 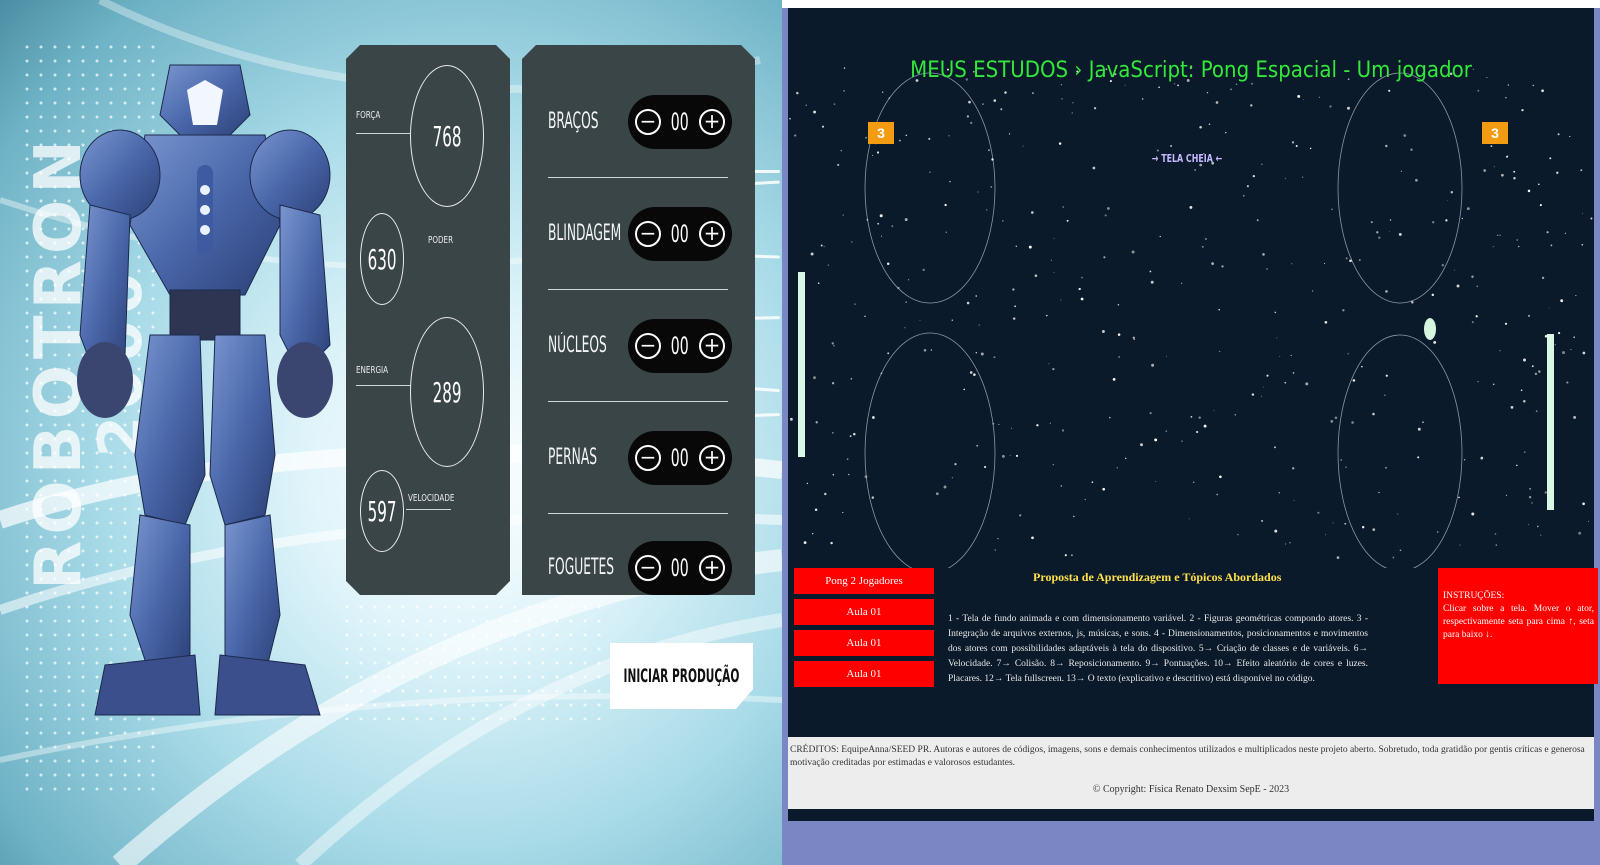 What do you see at coordinates (475, 660) in the screenshot?
I see `dot-grid` at bounding box center [475, 660].